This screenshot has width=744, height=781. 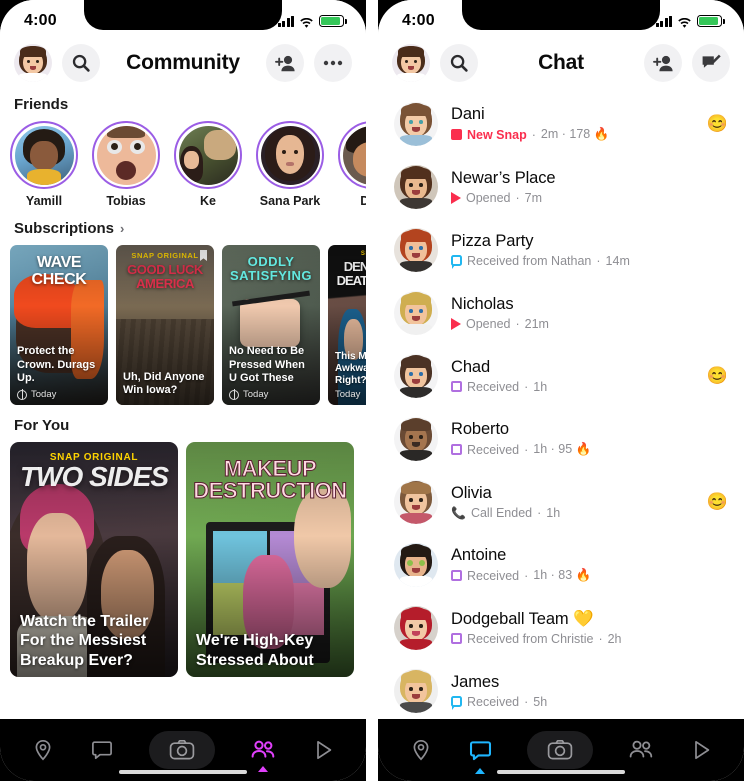 I want to click on received-chat-bubble-icon, so click(x=456, y=703).